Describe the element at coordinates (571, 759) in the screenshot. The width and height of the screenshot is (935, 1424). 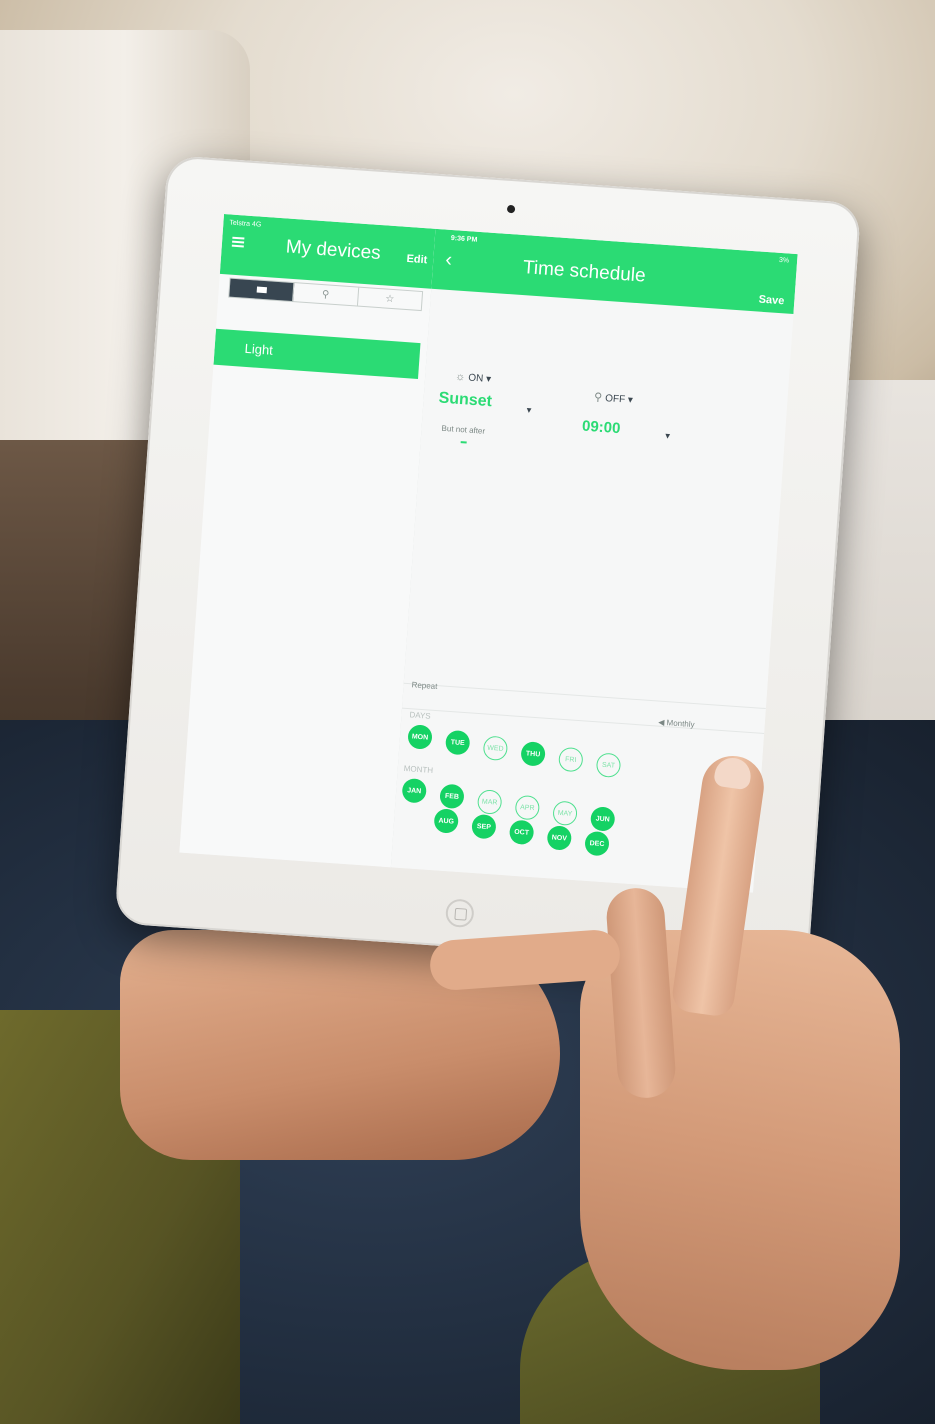
I see `day-toggle-fri: FRI` at that location.